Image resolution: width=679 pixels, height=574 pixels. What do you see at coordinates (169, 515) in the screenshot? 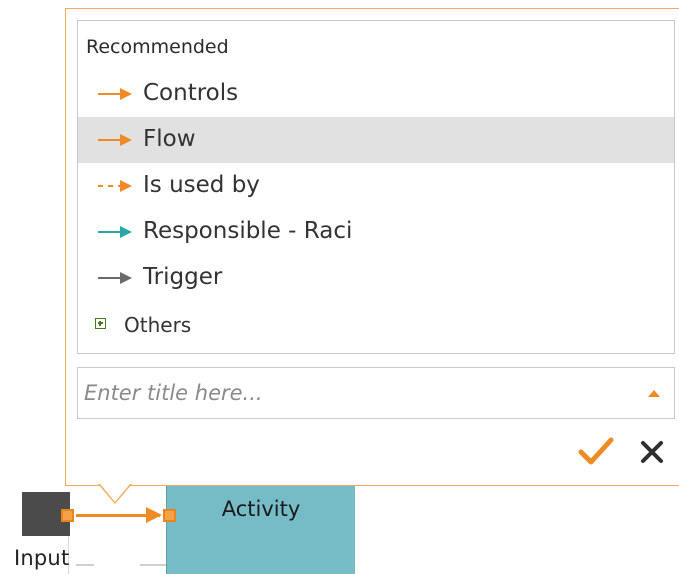
I see `connection-end-handle` at bounding box center [169, 515].